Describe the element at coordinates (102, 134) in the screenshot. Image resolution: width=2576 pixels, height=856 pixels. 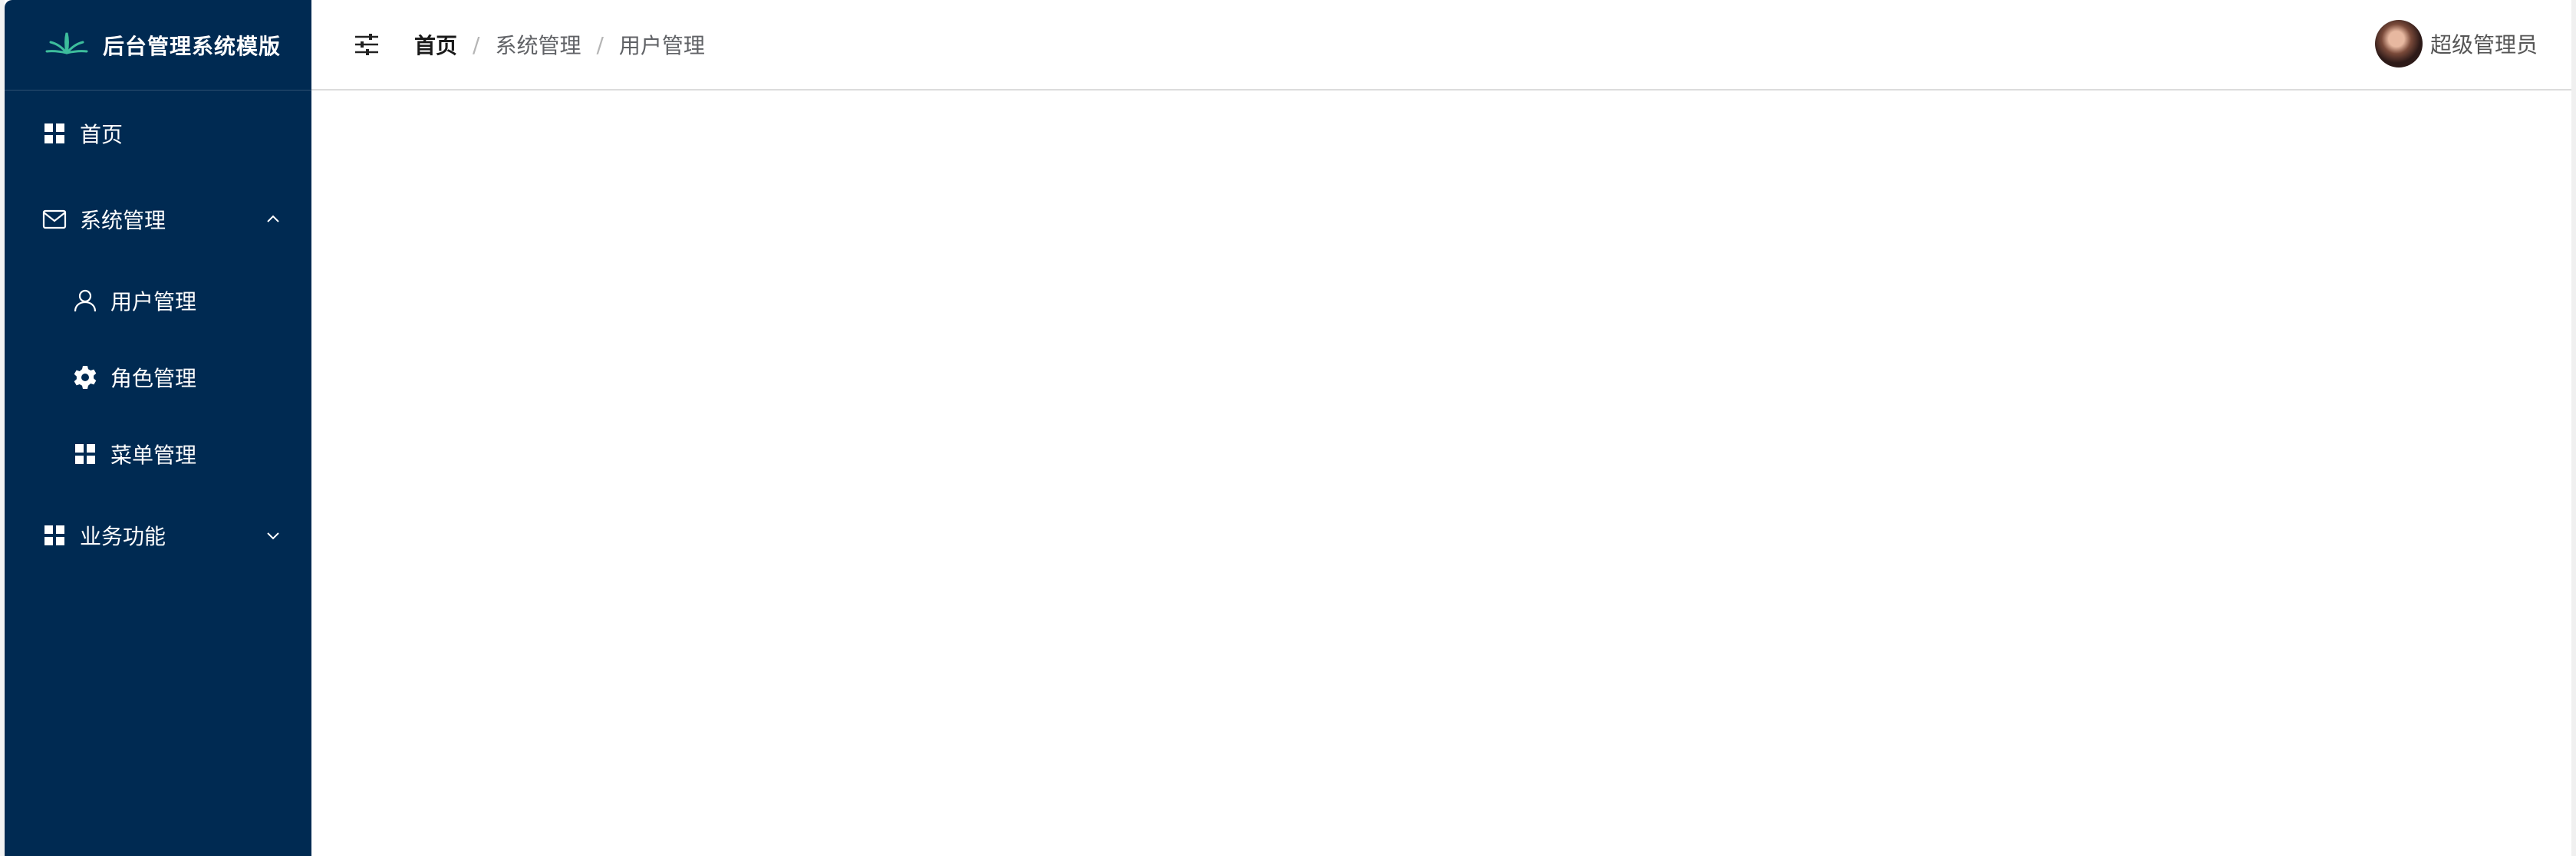
I see `sidebar-item-label: 首页` at that location.